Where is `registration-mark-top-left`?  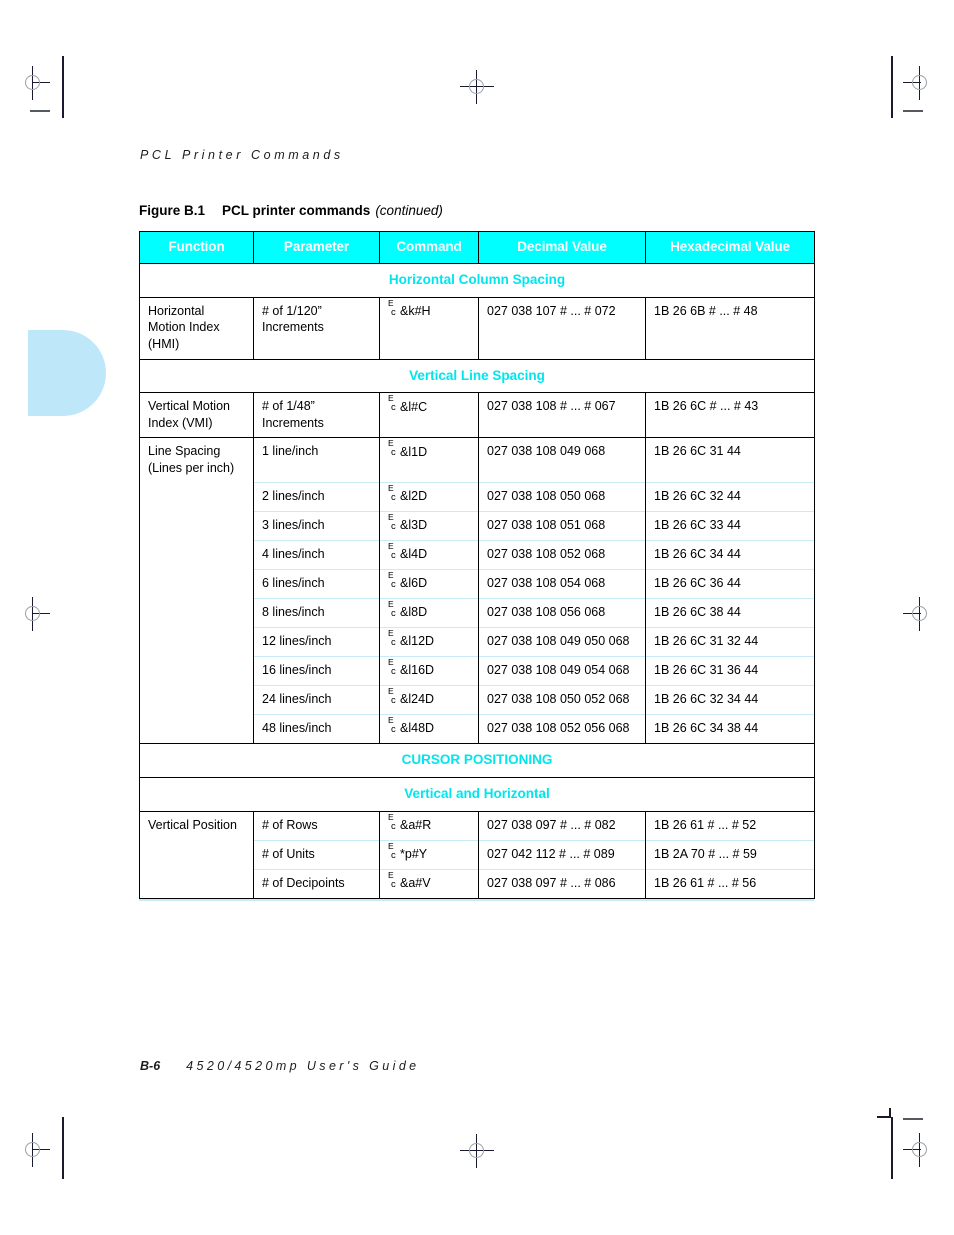
registration-mark-top-left is located at coordinates (33, 83).